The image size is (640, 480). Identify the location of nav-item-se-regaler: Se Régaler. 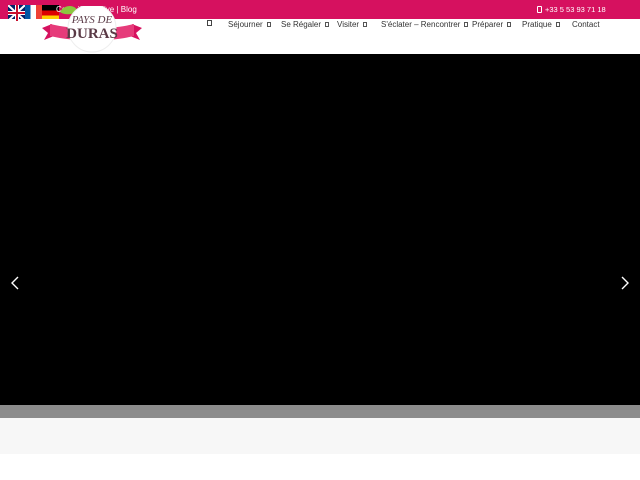
(305, 25).